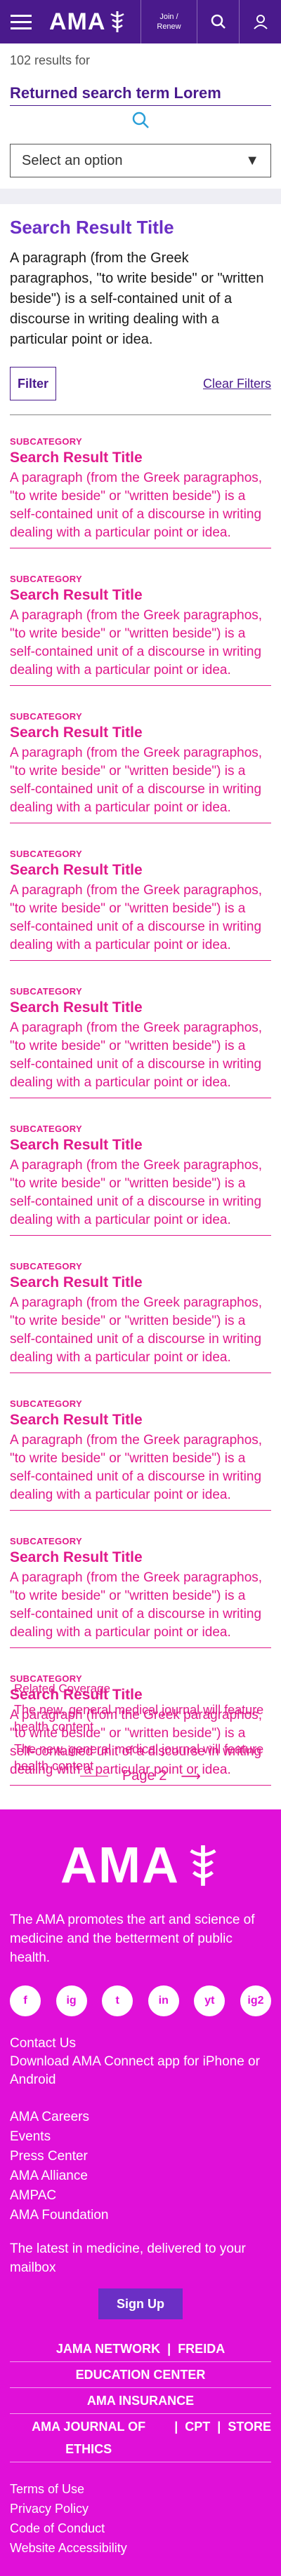  What do you see at coordinates (140, 1991) in the screenshot?
I see `social-links: f ig t in yt ig2` at bounding box center [140, 1991].